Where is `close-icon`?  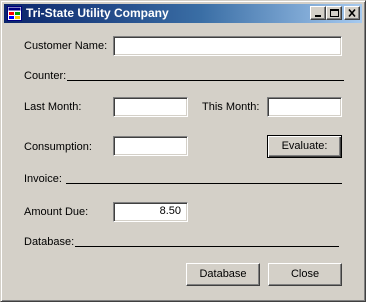
close-icon is located at coordinates (352, 13).